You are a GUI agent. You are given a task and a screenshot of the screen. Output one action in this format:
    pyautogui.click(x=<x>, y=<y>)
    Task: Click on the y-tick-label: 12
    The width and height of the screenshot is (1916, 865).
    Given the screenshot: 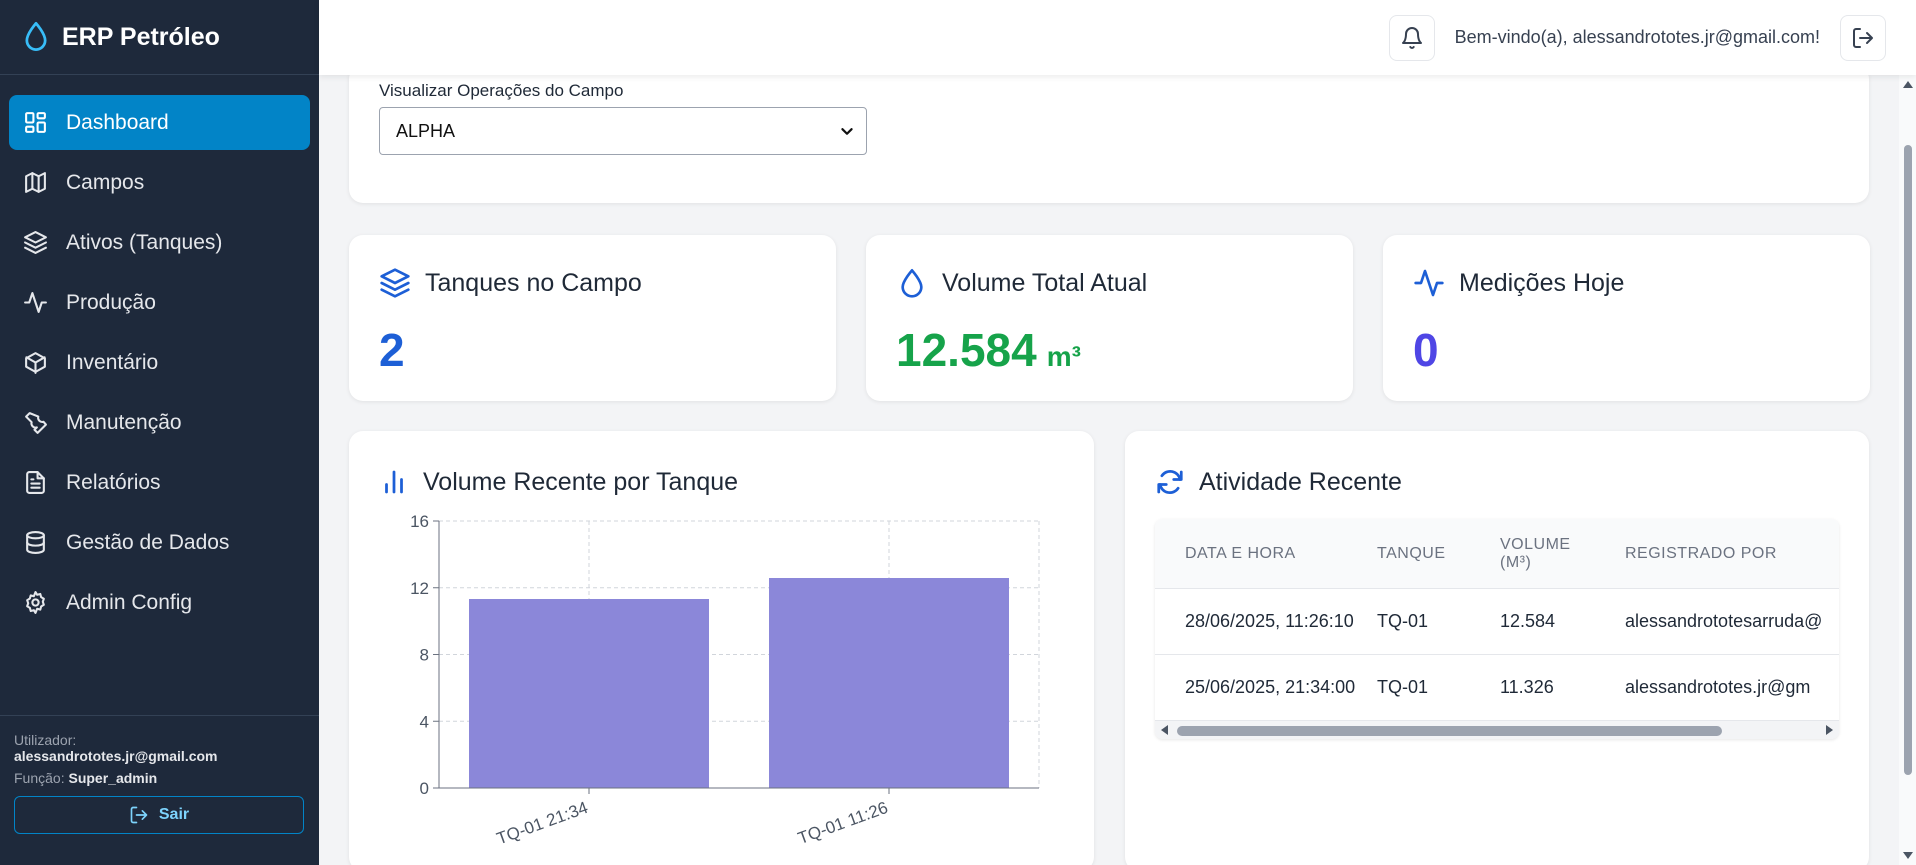 What is the action you would take?
    pyautogui.click(x=419, y=588)
    